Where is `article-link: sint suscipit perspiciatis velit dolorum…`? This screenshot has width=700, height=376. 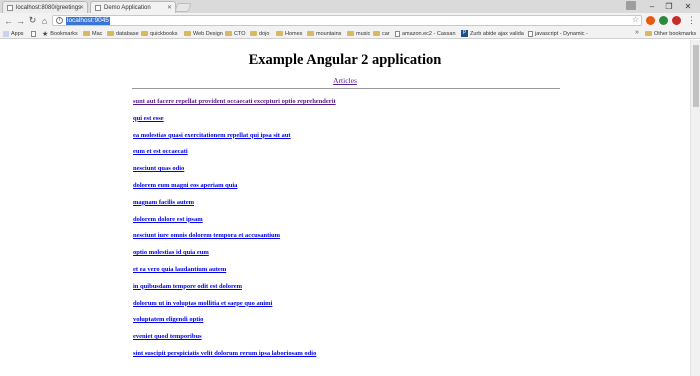 article-link: sint suscipit perspiciatis velit dolorum… is located at coordinates (224, 353).